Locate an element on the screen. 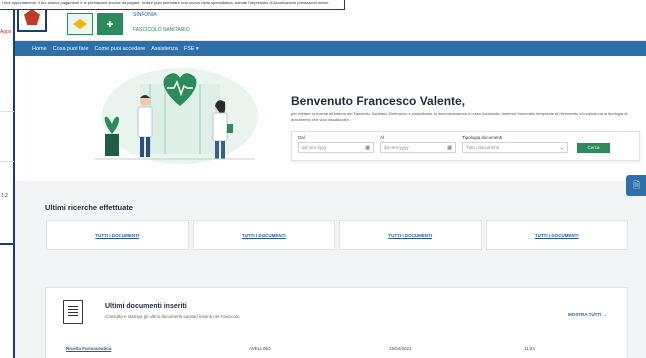 This screenshot has width=646, height=358. to-date-label: Al is located at coordinates (382, 137).